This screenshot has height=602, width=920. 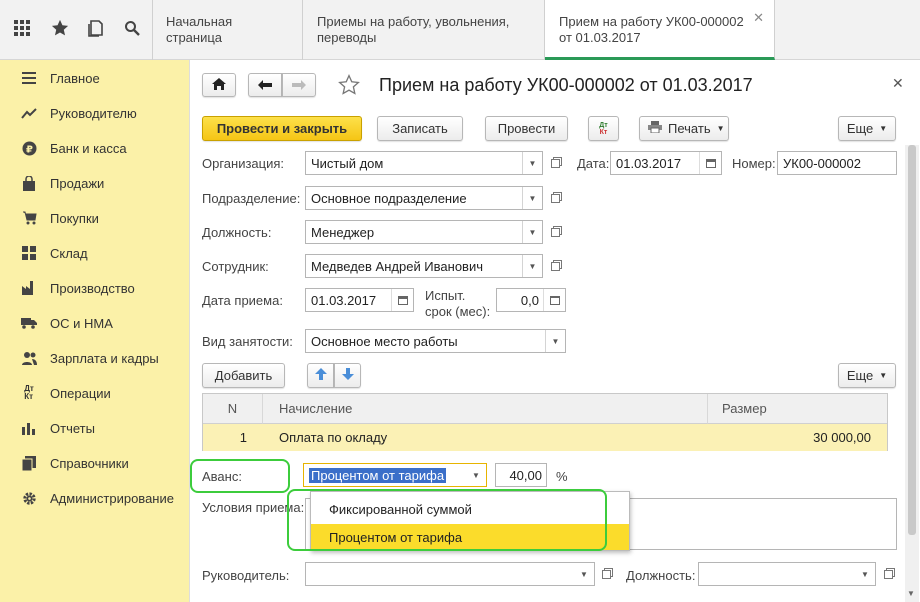 I want to click on probation-field: 0,0, so click(x=531, y=300).